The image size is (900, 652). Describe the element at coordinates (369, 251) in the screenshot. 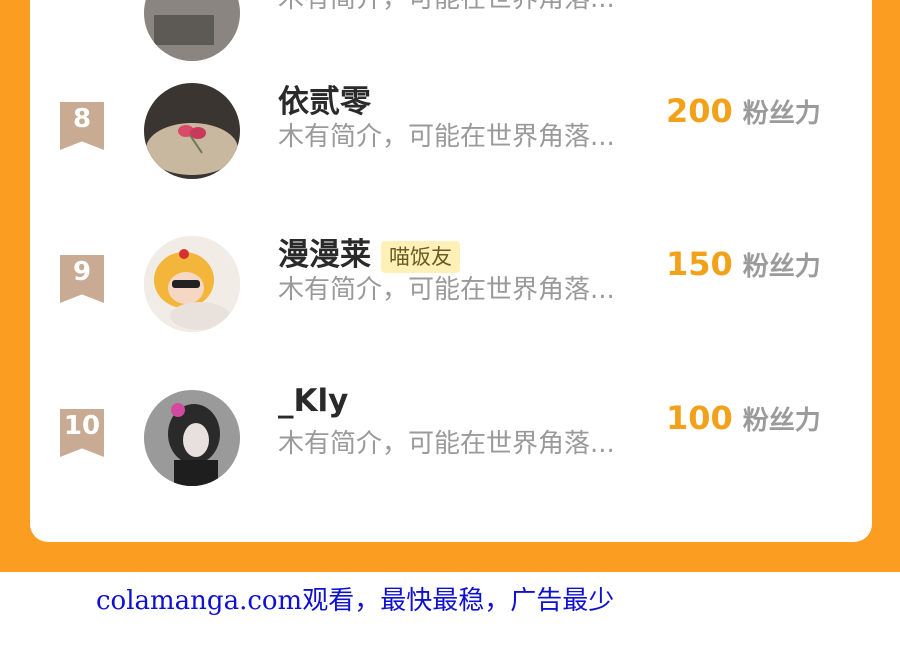

I see `user-name: 漫漫莱 喵饭友` at that location.